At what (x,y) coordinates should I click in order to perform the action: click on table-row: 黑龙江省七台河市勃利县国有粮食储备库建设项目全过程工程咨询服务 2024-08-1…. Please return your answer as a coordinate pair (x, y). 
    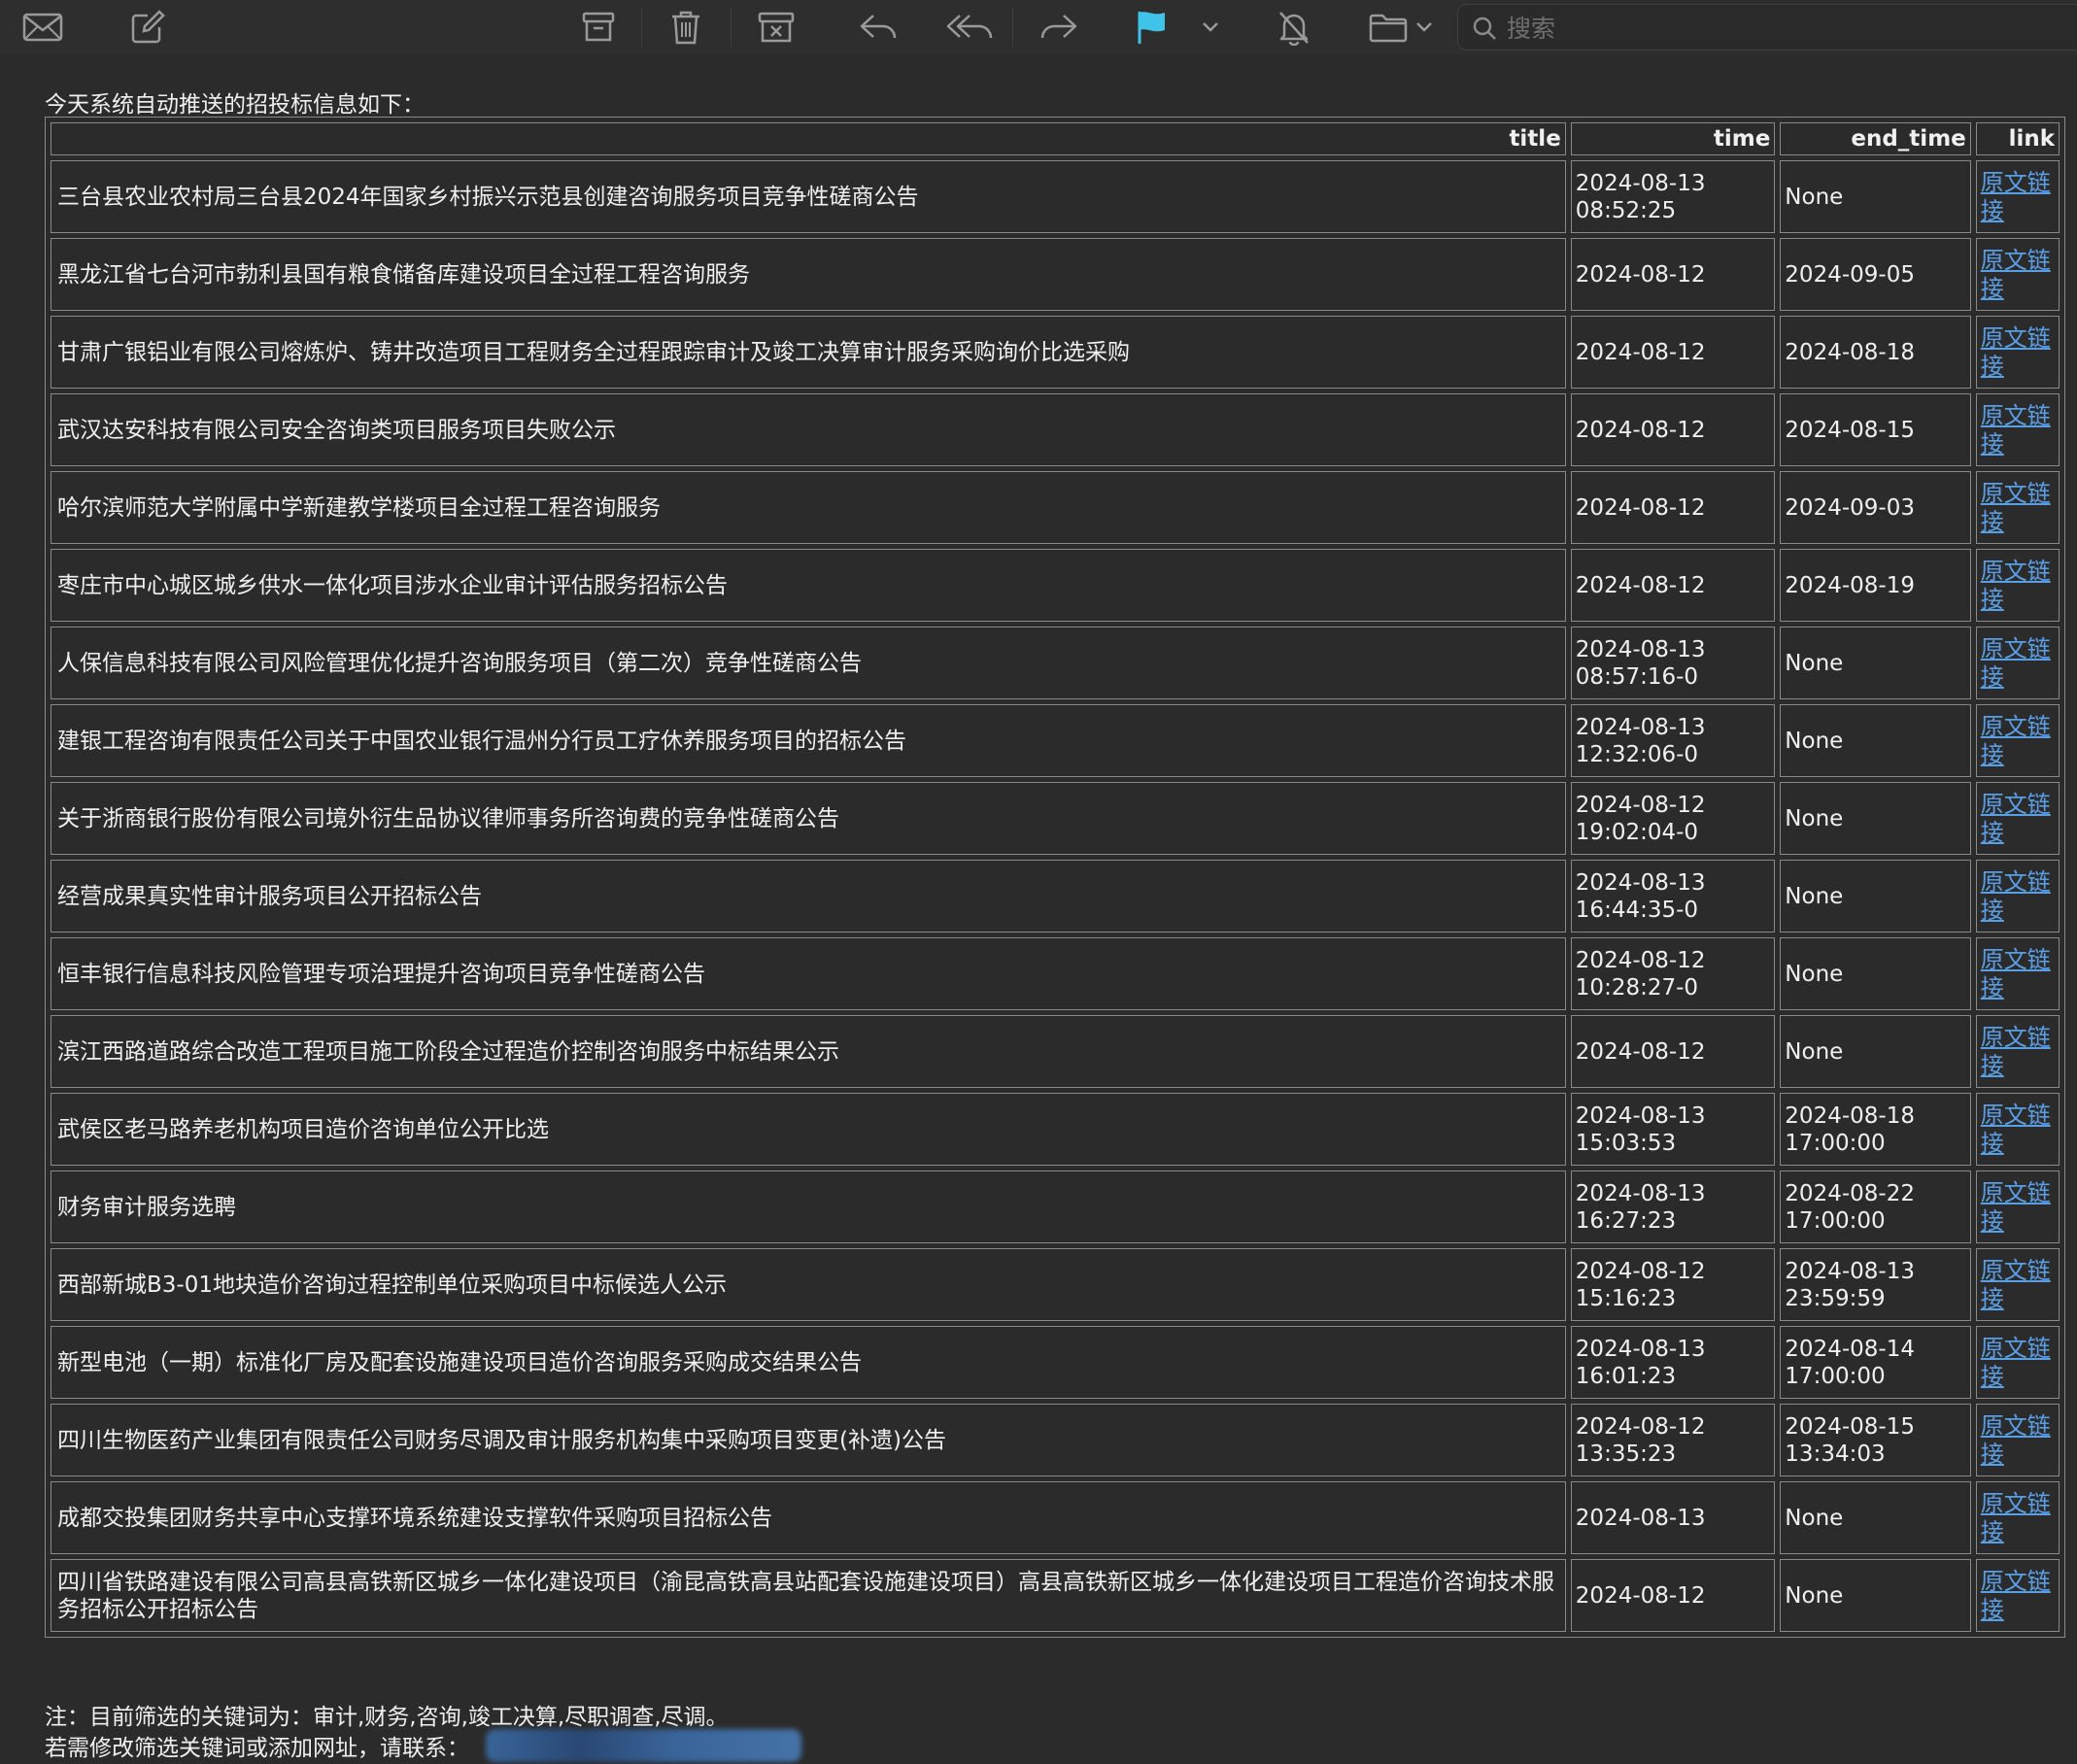
    Looking at the image, I should click on (1055, 274).